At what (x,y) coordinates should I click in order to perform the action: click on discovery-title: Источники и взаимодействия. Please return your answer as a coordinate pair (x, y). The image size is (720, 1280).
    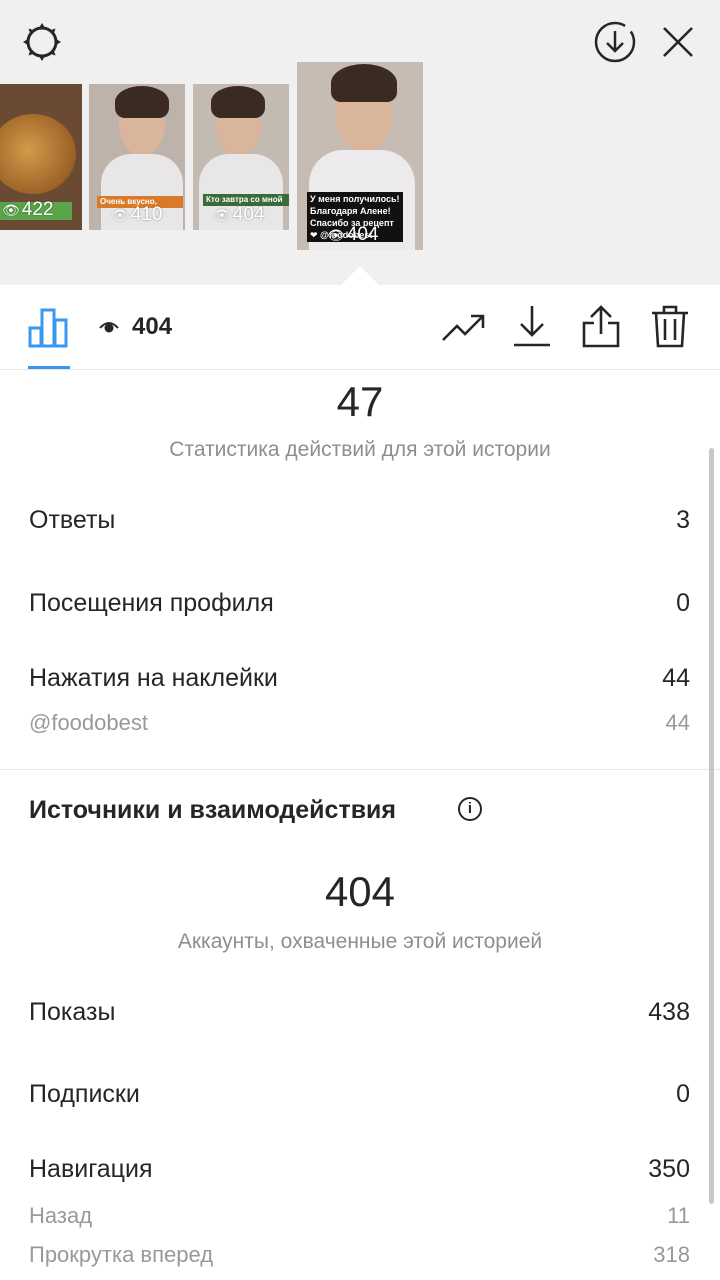
    Looking at the image, I should click on (213, 810).